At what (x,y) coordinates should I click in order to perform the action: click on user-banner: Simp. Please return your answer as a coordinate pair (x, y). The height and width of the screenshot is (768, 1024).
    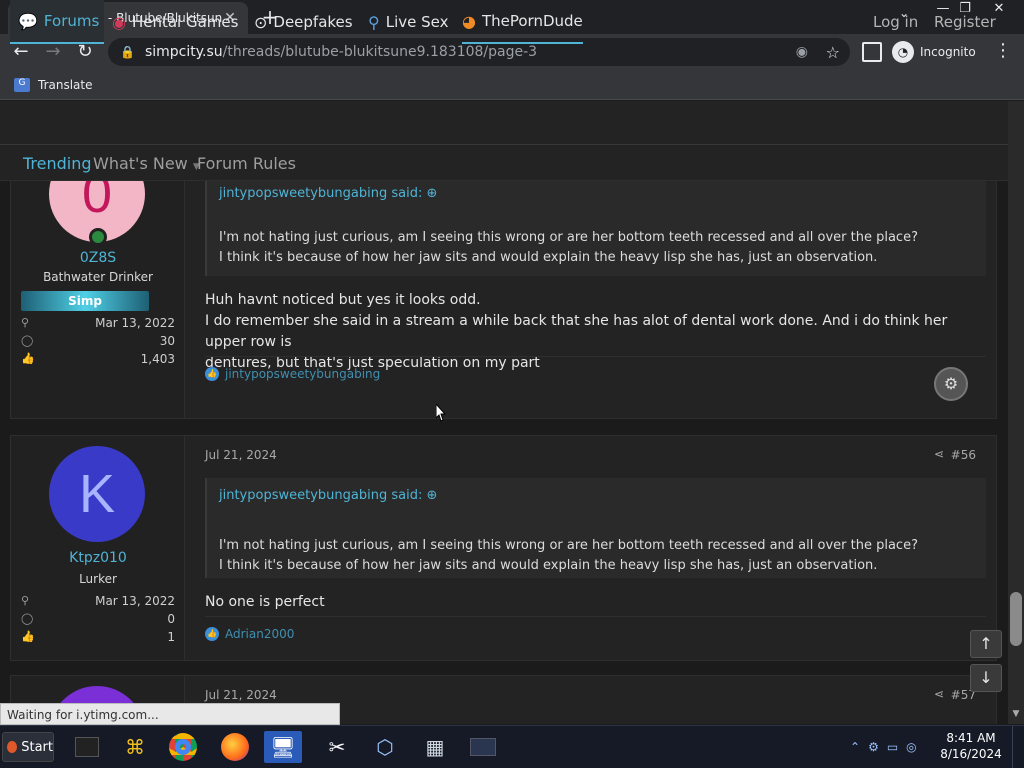
    Looking at the image, I should click on (85, 301).